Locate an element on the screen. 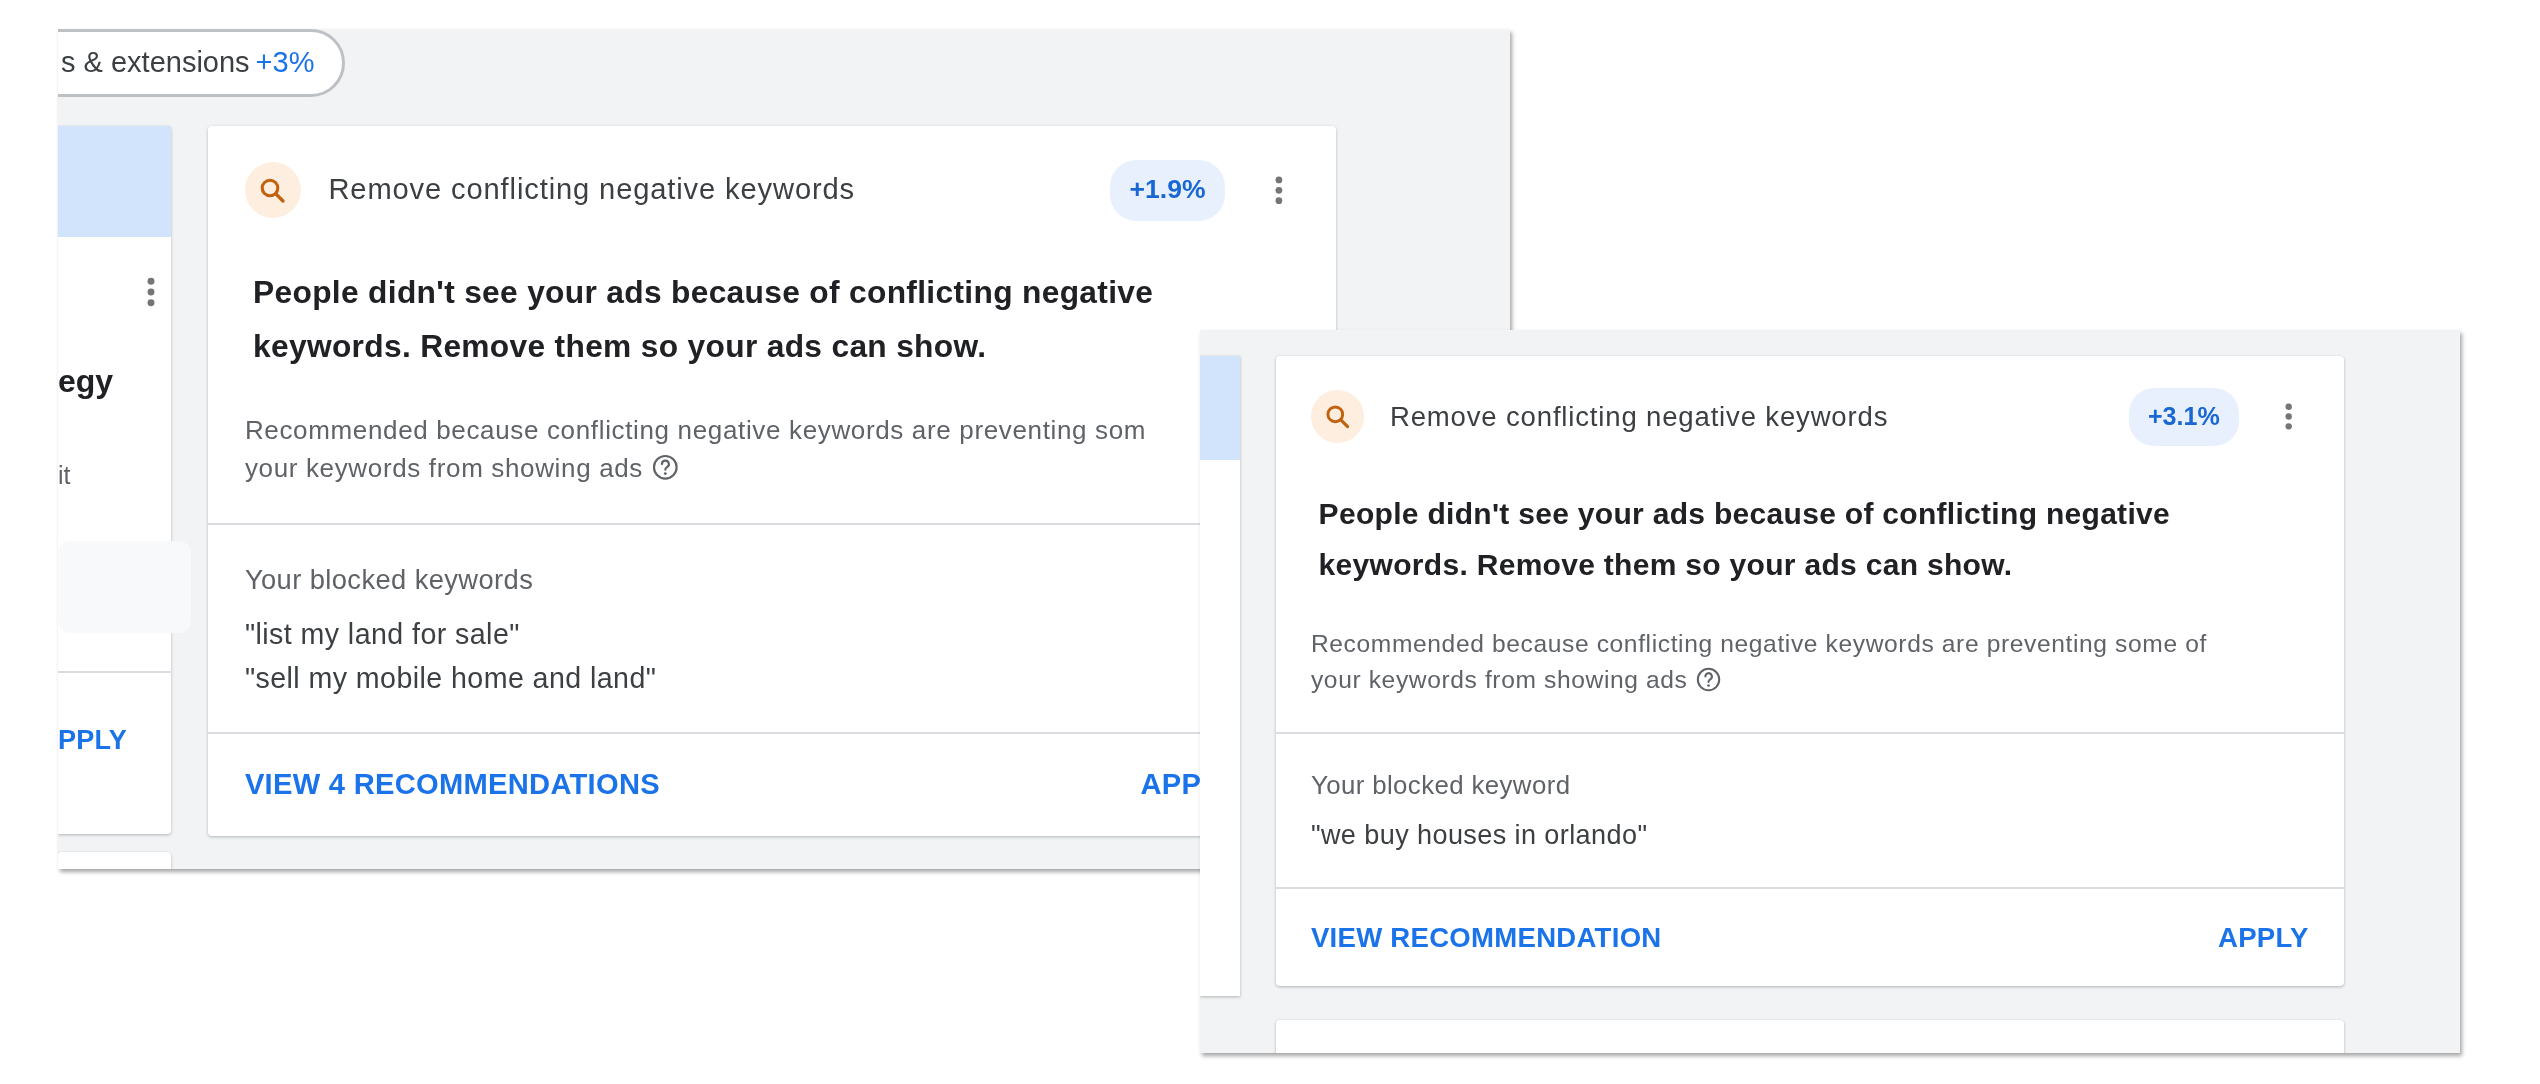 Image resolution: width=2540 pixels, height=1084 pixels. apply-link: PPLY is located at coordinates (93, 739).